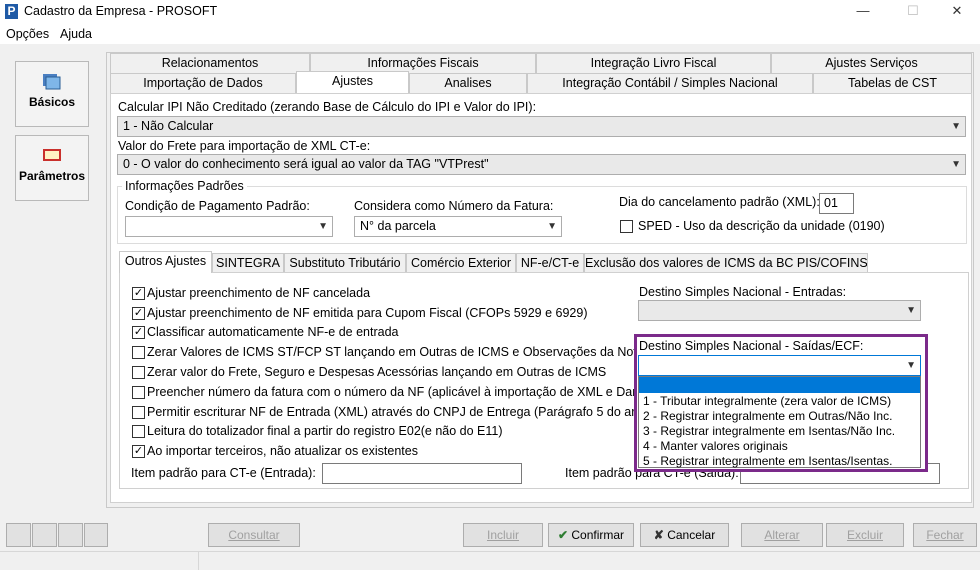 Image resolution: width=980 pixels, height=570 pixels. Describe the element at coordinates (423, 63) in the screenshot. I see `tab-informacoes-fiscais: Informações Fiscais` at that location.